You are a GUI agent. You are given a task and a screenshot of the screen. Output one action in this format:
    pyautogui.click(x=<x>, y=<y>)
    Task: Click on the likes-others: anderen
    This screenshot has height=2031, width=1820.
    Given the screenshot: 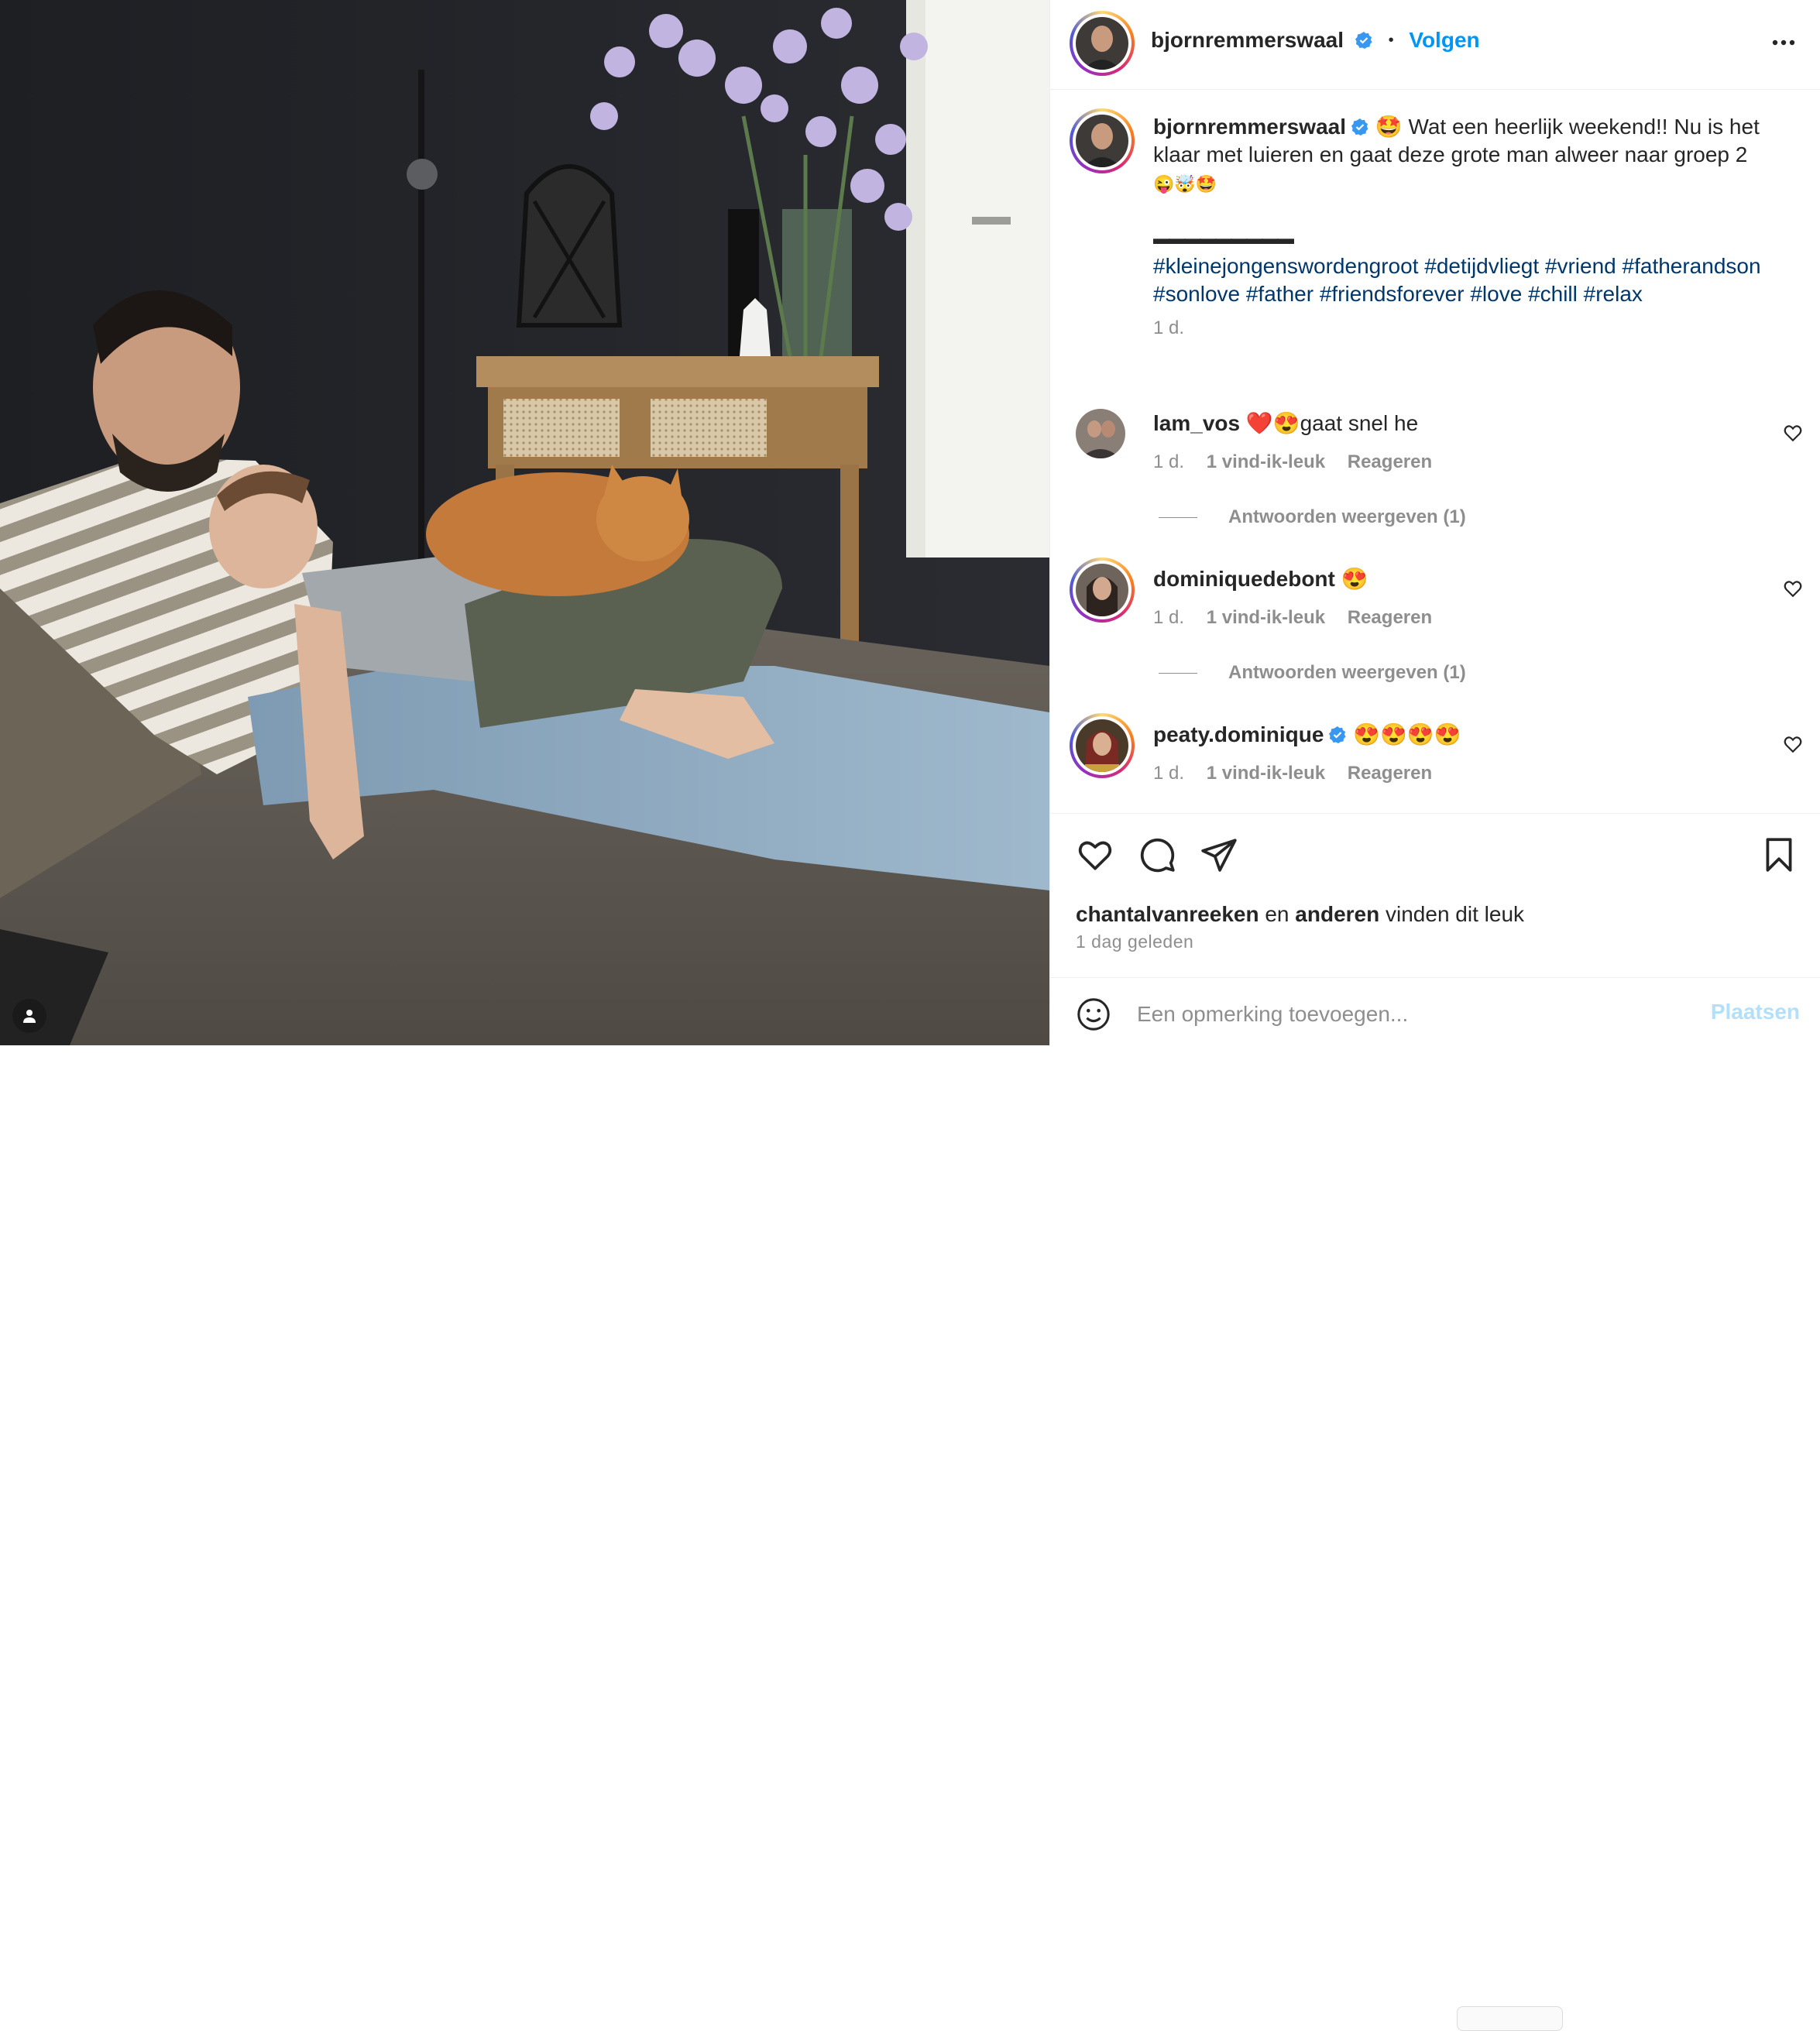 What is the action you would take?
    pyautogui.click(x=1337, y=914)
    